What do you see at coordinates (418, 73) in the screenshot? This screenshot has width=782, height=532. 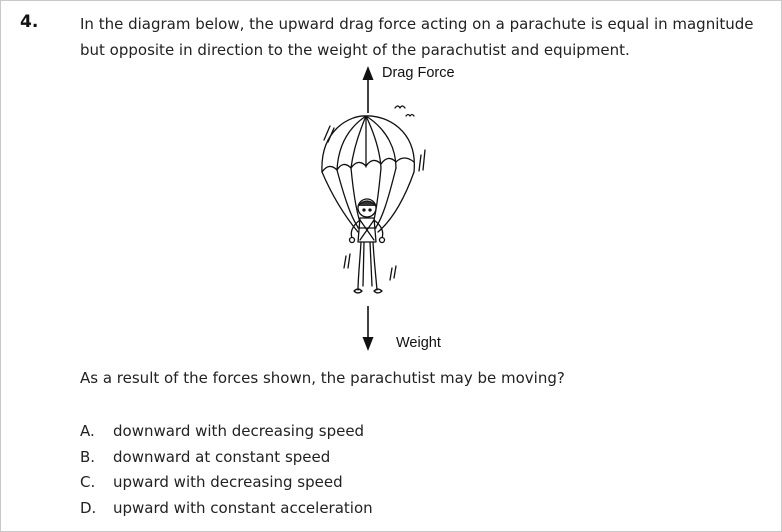 I see `drag-force-label: Drag Force` at bounding box center [418, 73].